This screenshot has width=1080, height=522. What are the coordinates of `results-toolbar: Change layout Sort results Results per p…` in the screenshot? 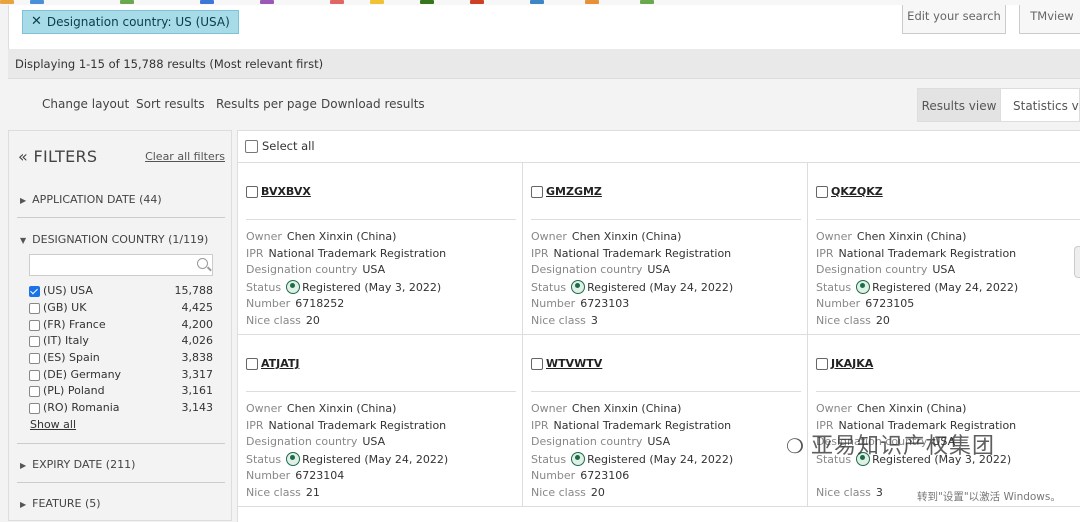 It's located at (540, 104).